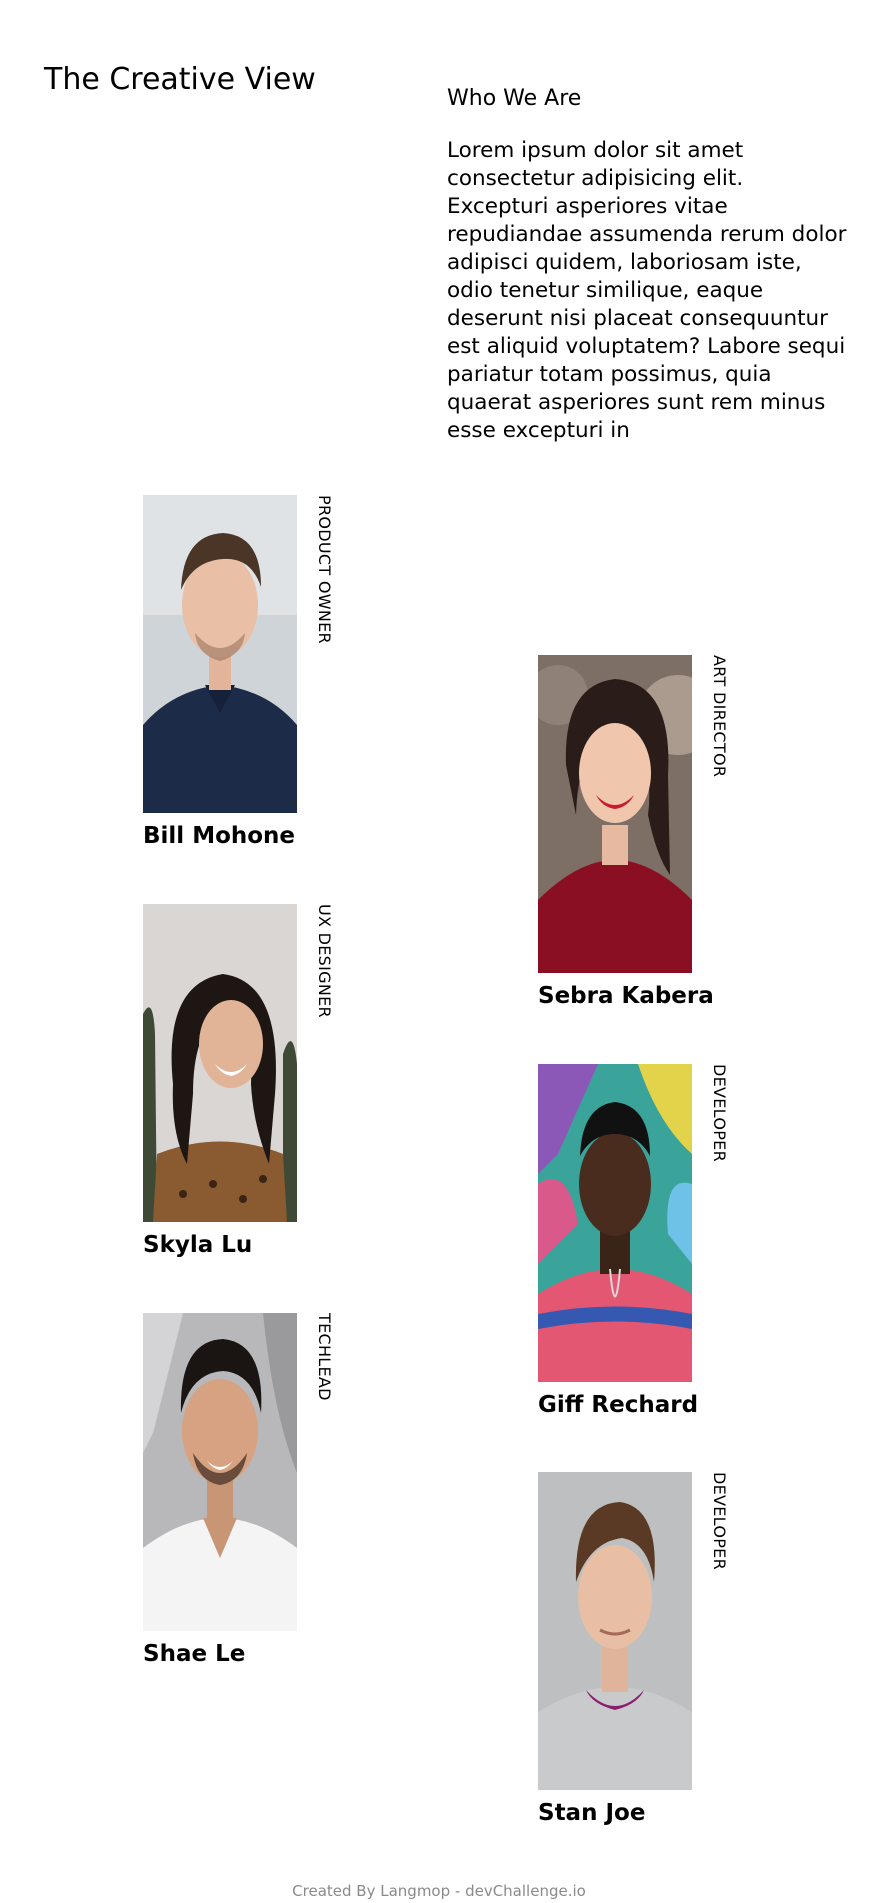  Describe the element at coordinates (324, 961) in the screenshot. I see `member-role: UX DESIGNER` at that location.